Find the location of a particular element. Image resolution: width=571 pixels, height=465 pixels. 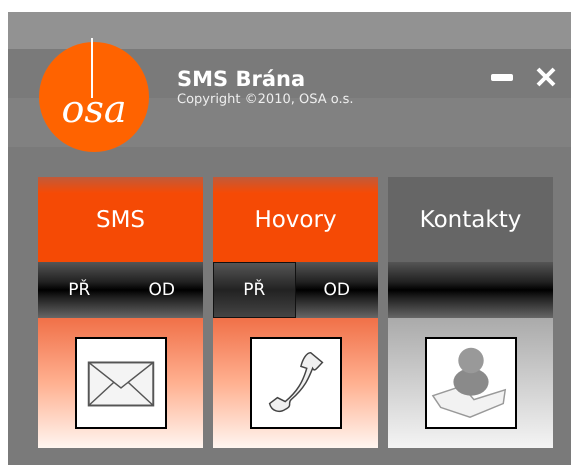

tile-header: Kontakty is located at coordinates (470, 219).